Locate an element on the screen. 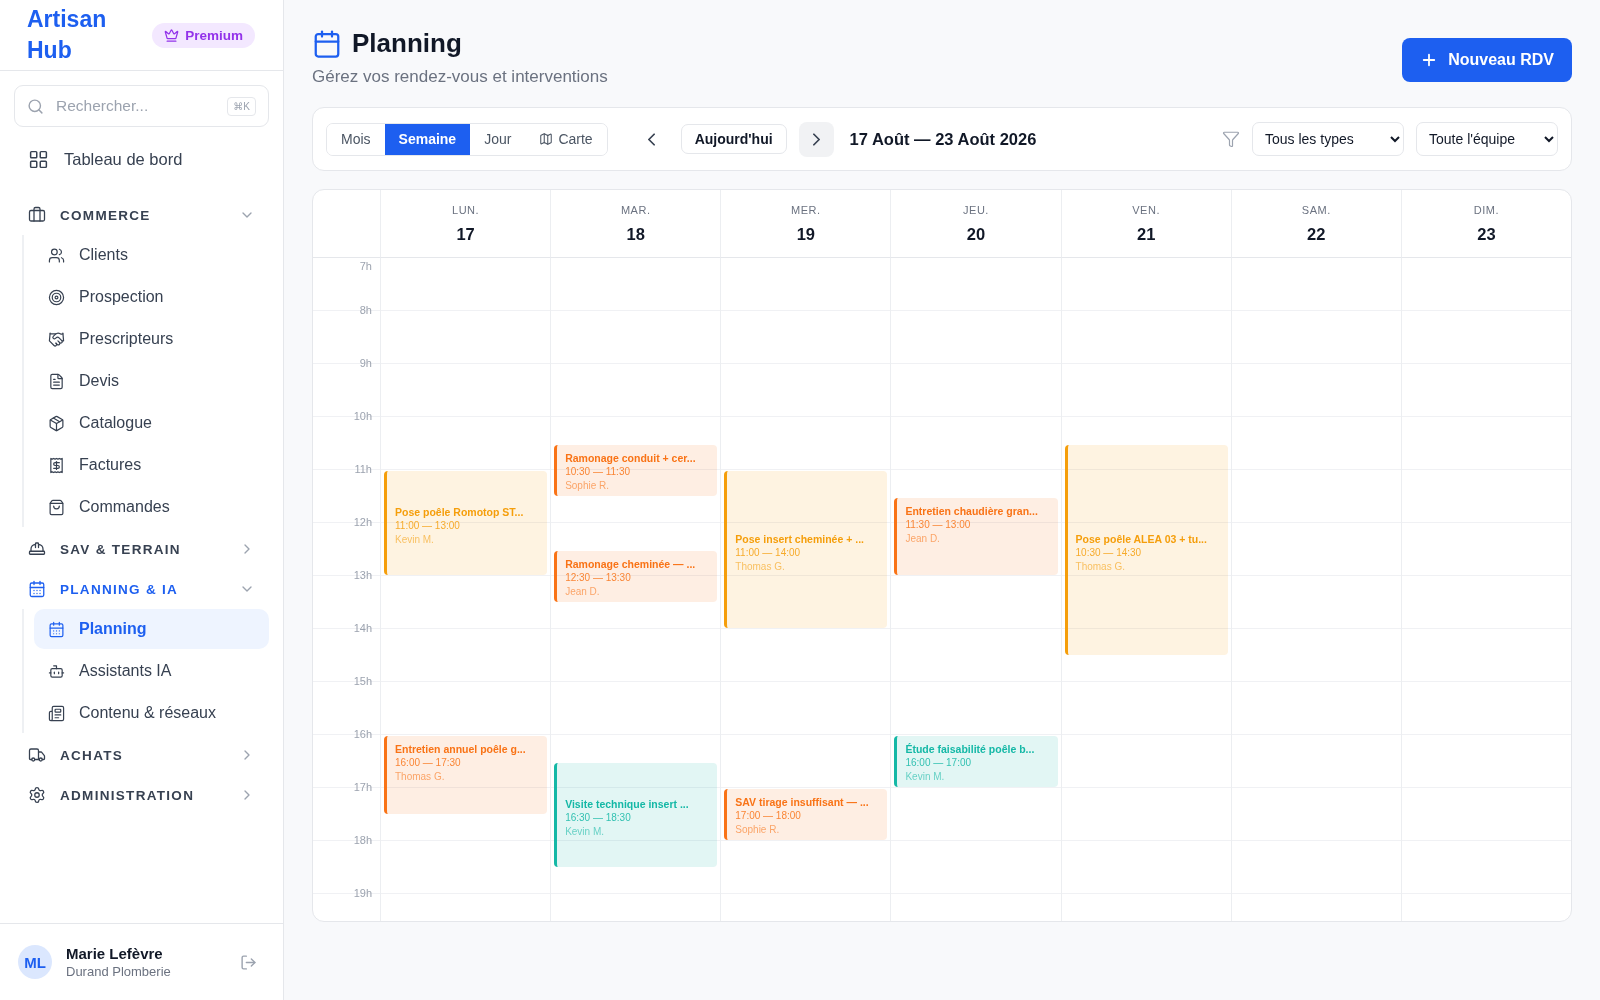 The image size is (1600, 1000). hour-label: 11h is located at coordinates (363, 469).